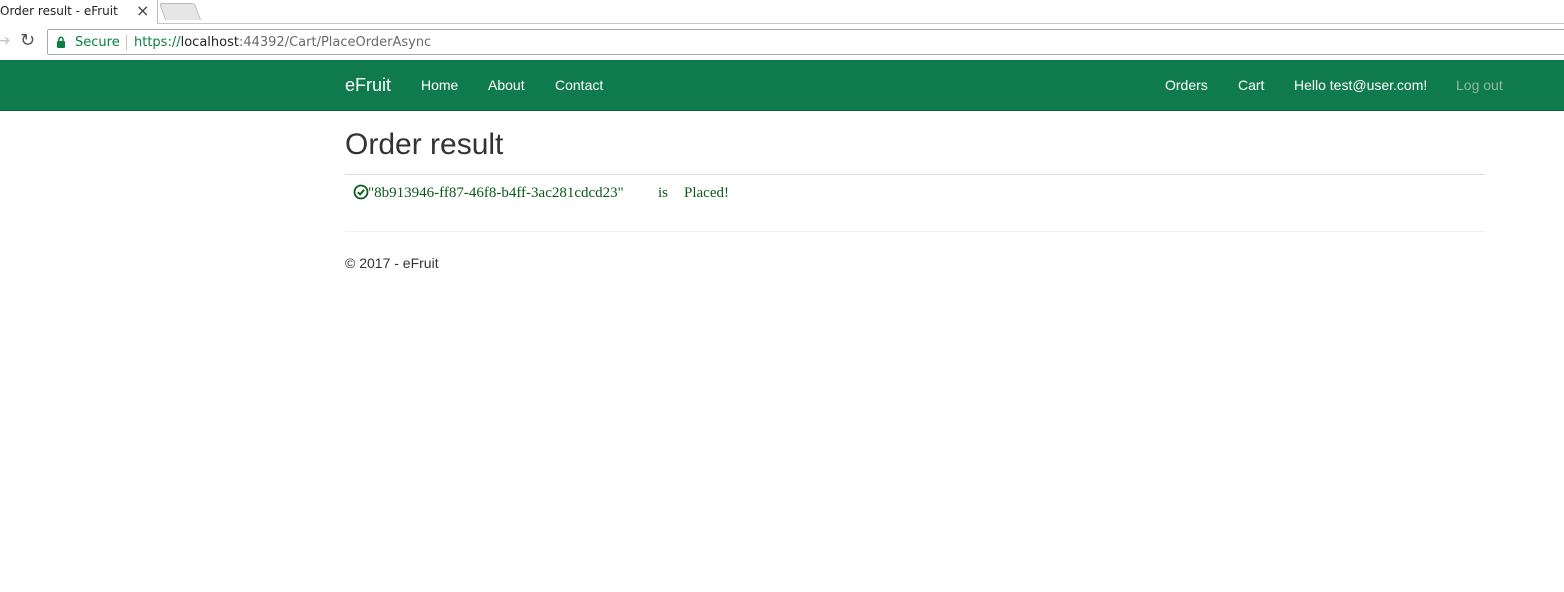 The height and width of the screenshot is (592, 1564). What do you see at coordinates (180, 11) in the screenshot?
I see `new-tab-button` at bounding box center [180, 11].